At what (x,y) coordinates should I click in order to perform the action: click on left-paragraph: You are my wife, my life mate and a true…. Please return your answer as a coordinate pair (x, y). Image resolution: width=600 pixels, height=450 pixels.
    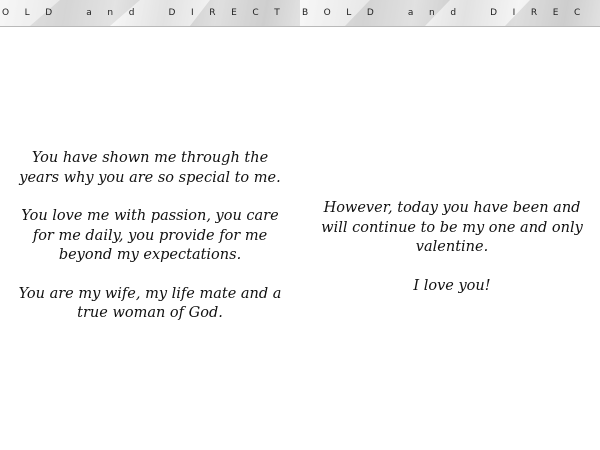
    Looking at the image, I should click on (150, 303).